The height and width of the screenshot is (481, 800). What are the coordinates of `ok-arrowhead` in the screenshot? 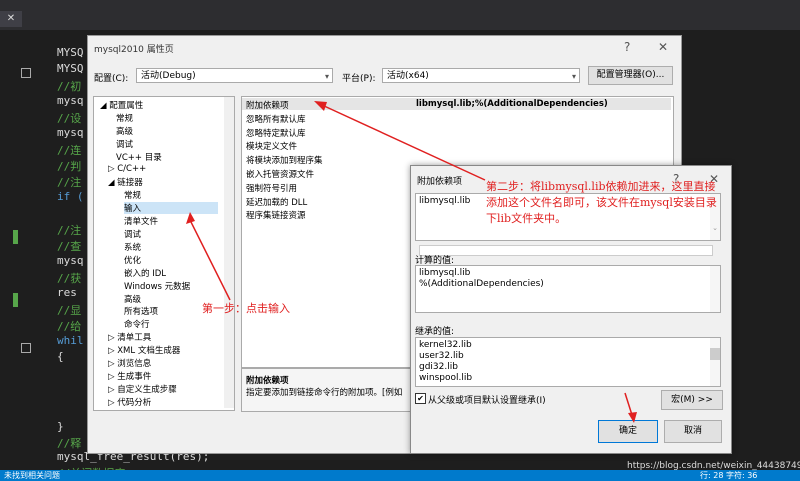 It's located at (632, 417).